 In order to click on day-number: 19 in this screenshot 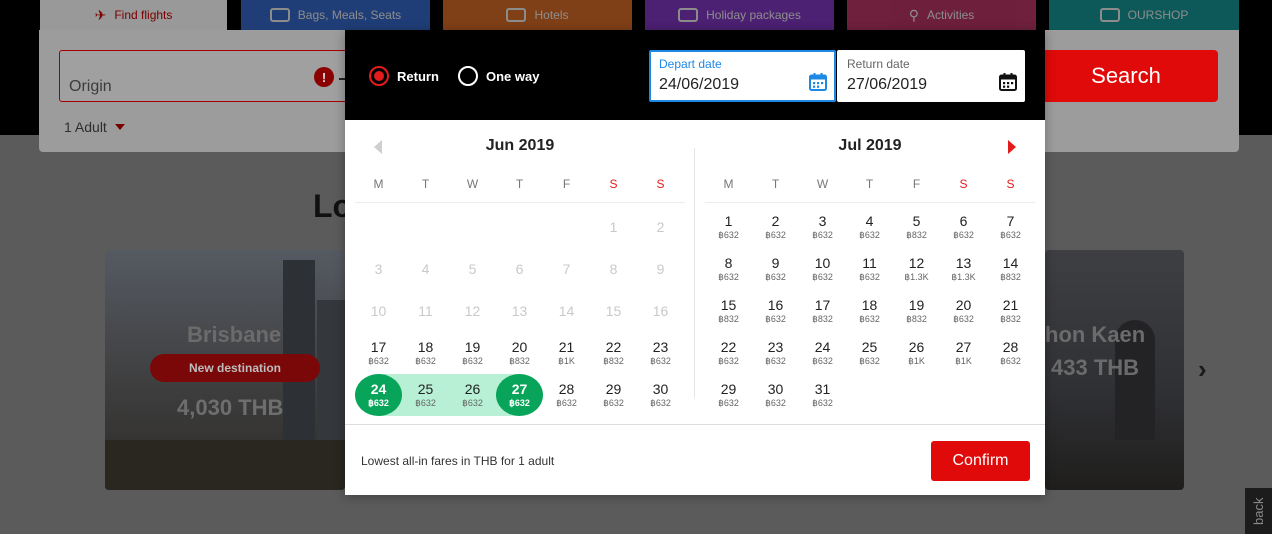, I will do `click(472, 347)`.